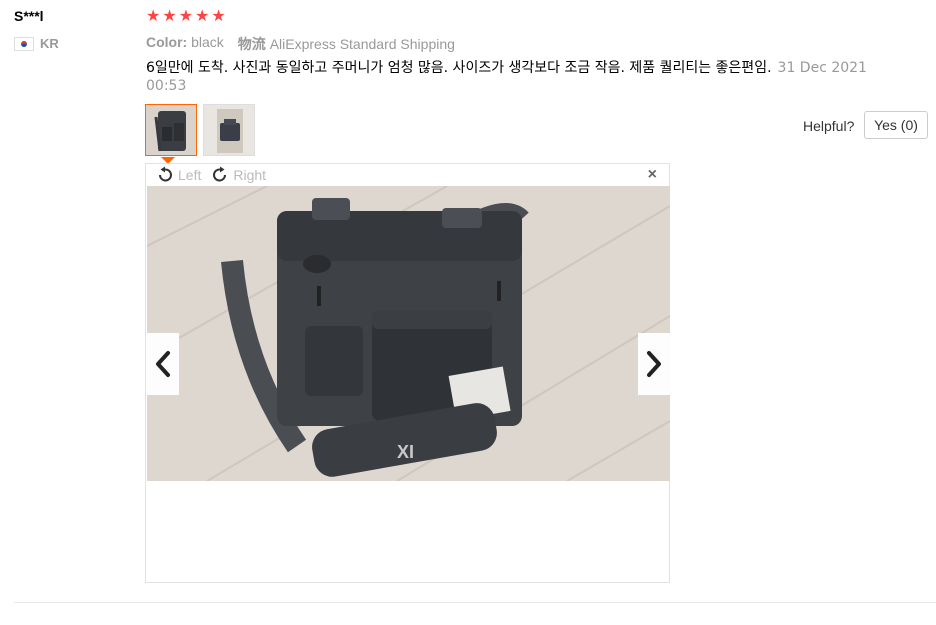 Image resolution: width=936 pixels, height=625 pixels. Describe the element at coordinates (896, 125) in the screenshot. I see `helpful-yes-button: Yes (0)` at that location.